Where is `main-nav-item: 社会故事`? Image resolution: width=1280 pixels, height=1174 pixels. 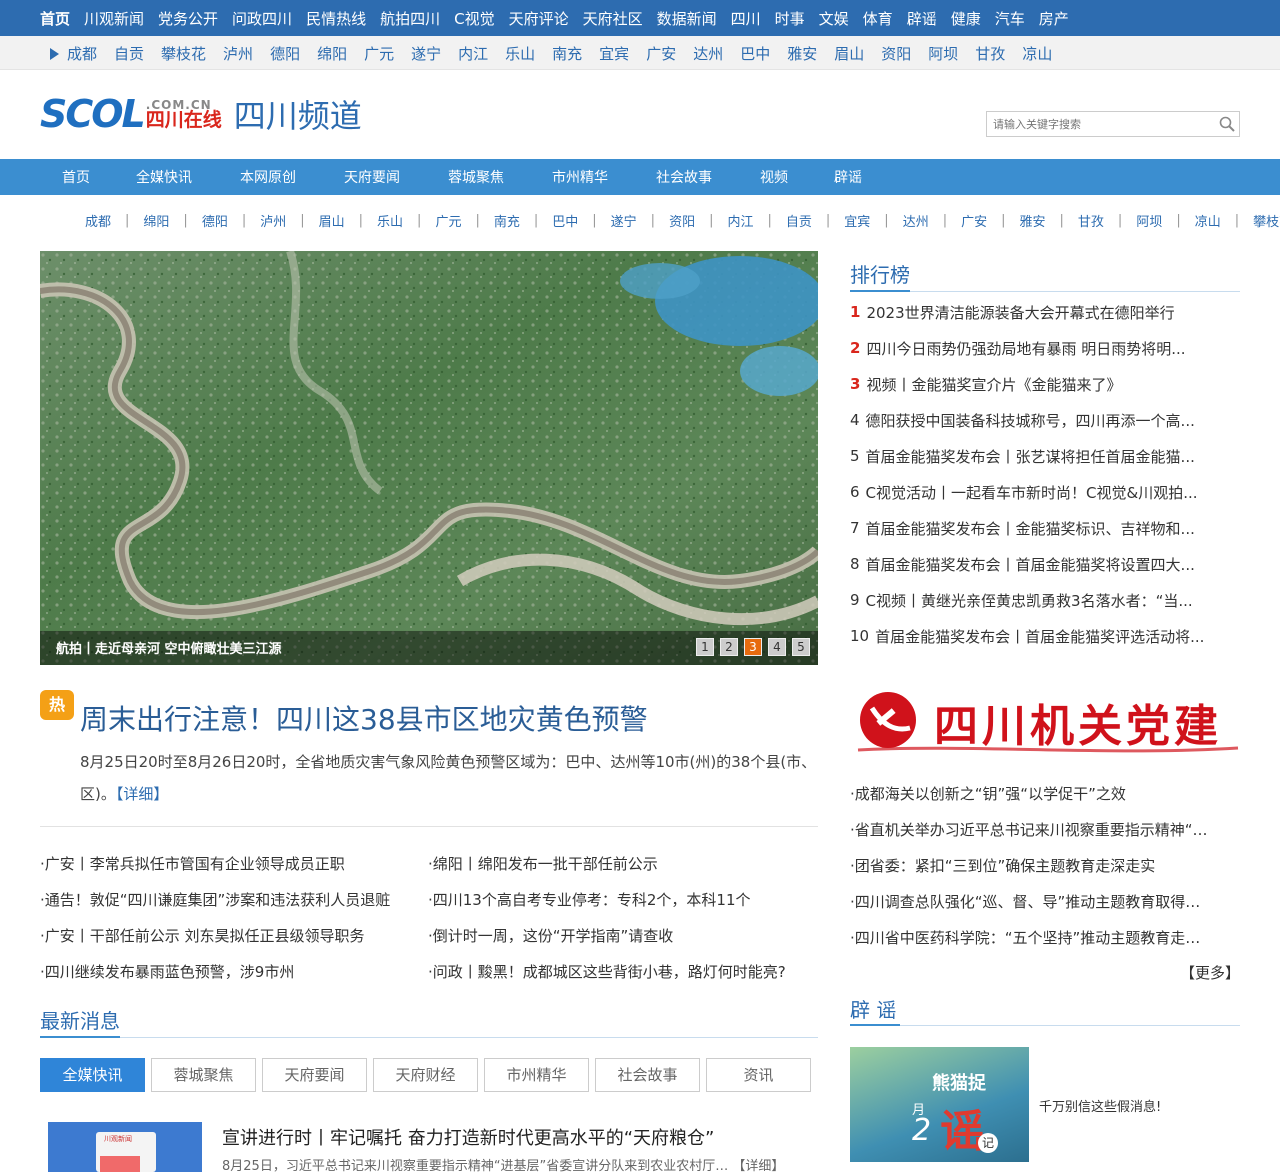 main-nav-item: 社会故事 is located at coordinates (708, 177).